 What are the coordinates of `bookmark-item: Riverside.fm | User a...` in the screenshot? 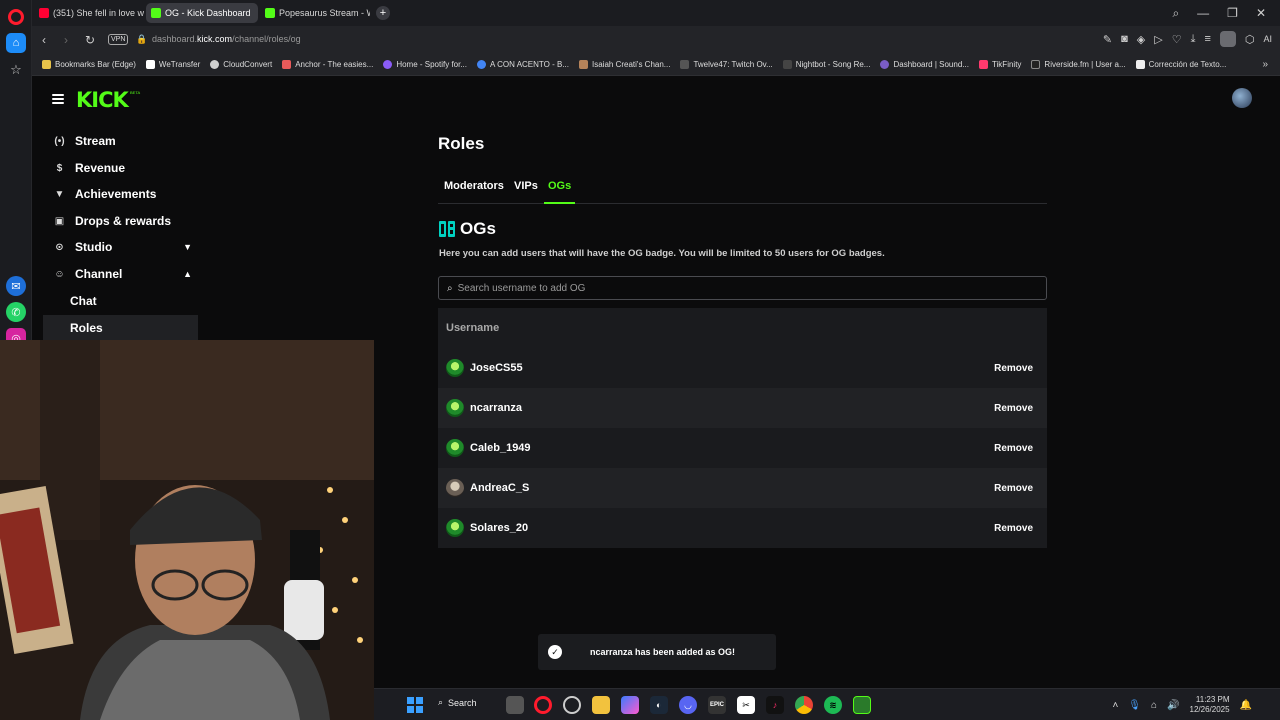 It's located at (1078, 64).